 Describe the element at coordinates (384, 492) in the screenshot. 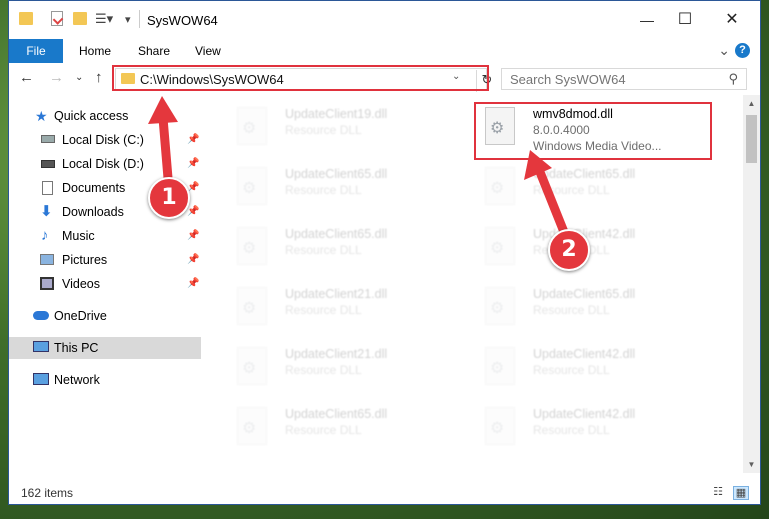

I see `status-bar: 162 items ☷ ▦` at that location.